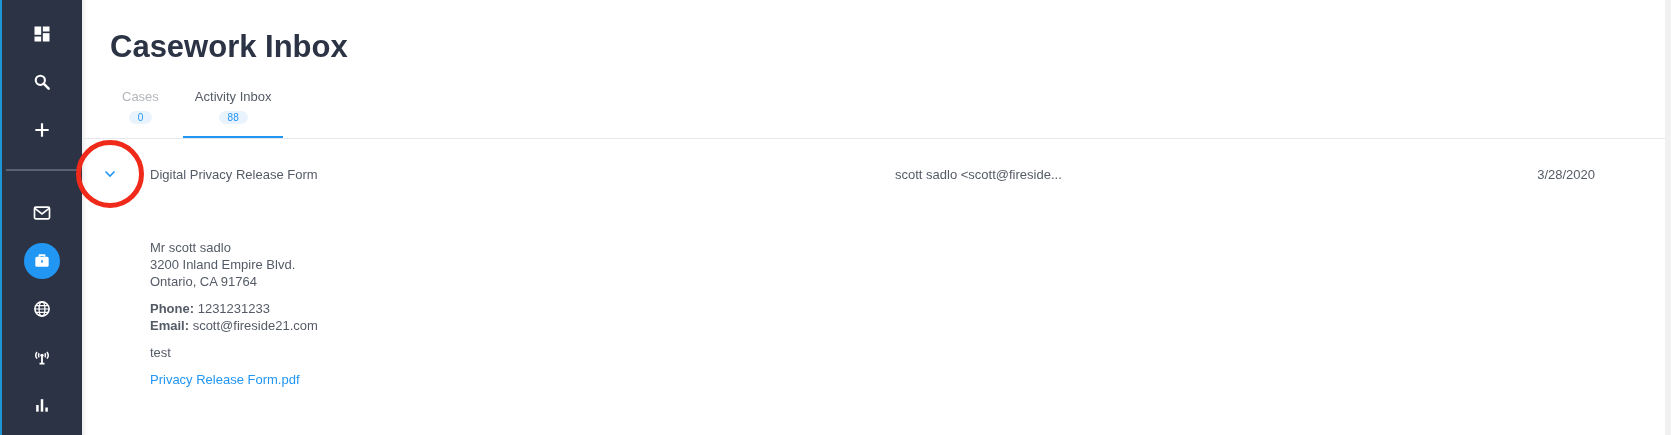 This screenshot has width=1671, height=435. What do you see at coordinates (522, 174) in the screenshot?
I see `message-subject: Digital Privacy Release Form` at bounding box center [522, 174].